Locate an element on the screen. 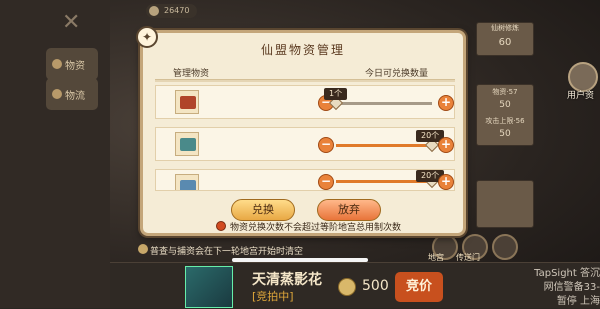 This screenshot has width=600, height=309. right-card-title: 物资·57 is located at coordinates (505, 92).